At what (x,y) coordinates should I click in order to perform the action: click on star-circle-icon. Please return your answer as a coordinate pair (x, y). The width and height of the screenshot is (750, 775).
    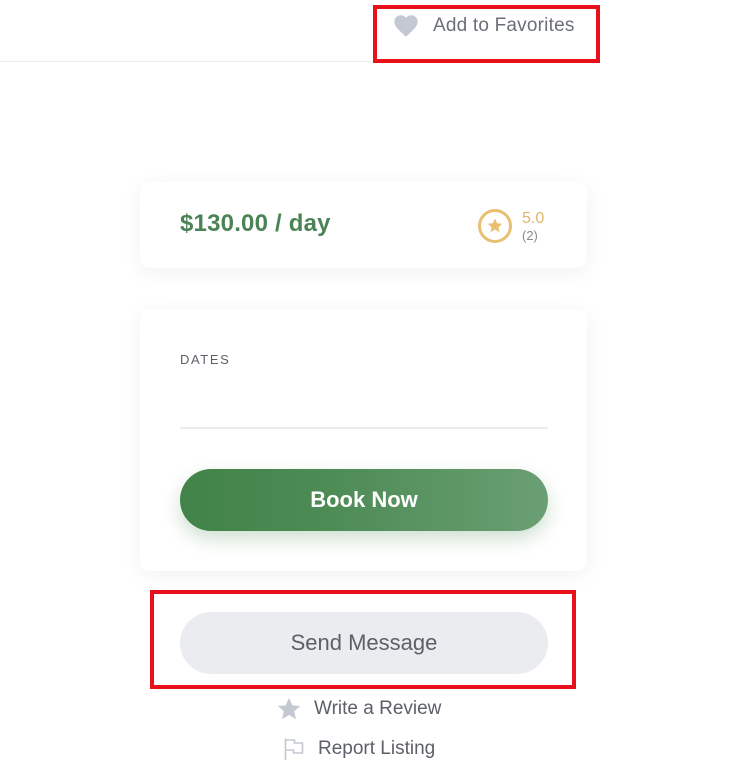
    Looking at the image, I should click on (495, 226).